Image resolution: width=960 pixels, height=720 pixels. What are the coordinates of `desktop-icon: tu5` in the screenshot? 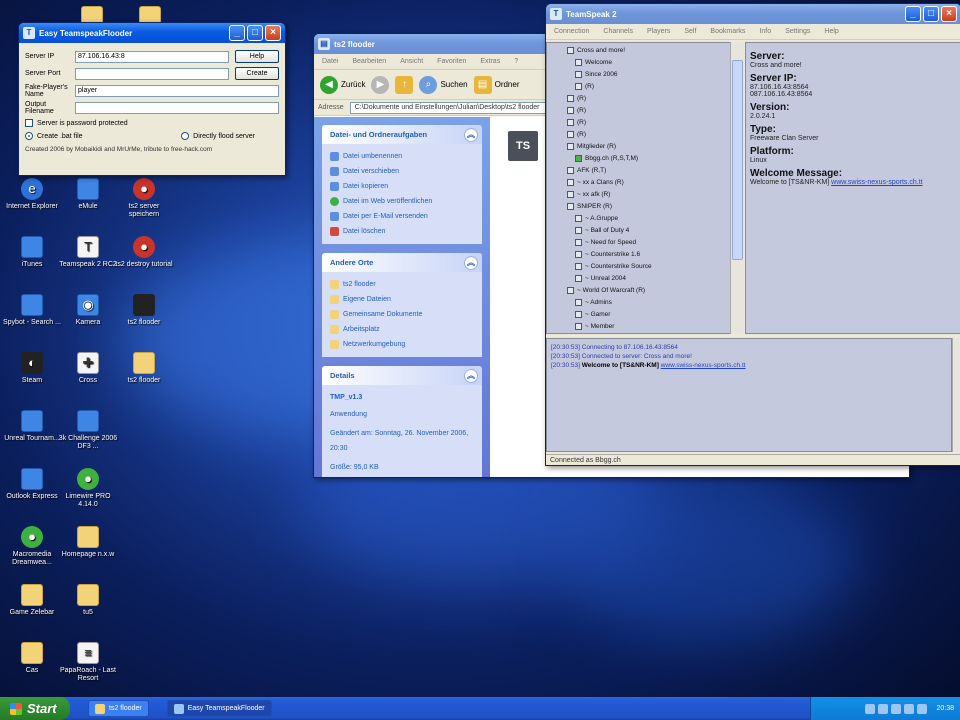 It's located at (88, 600).